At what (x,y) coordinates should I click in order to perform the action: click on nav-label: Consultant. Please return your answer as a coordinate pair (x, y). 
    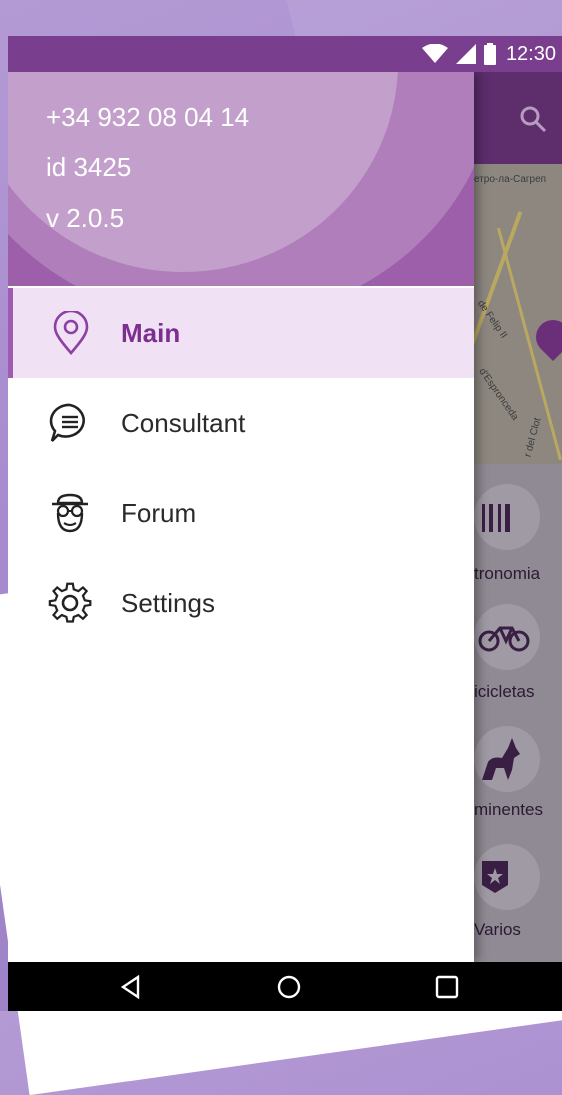
    Looking at the image, I should click on (183, 422).